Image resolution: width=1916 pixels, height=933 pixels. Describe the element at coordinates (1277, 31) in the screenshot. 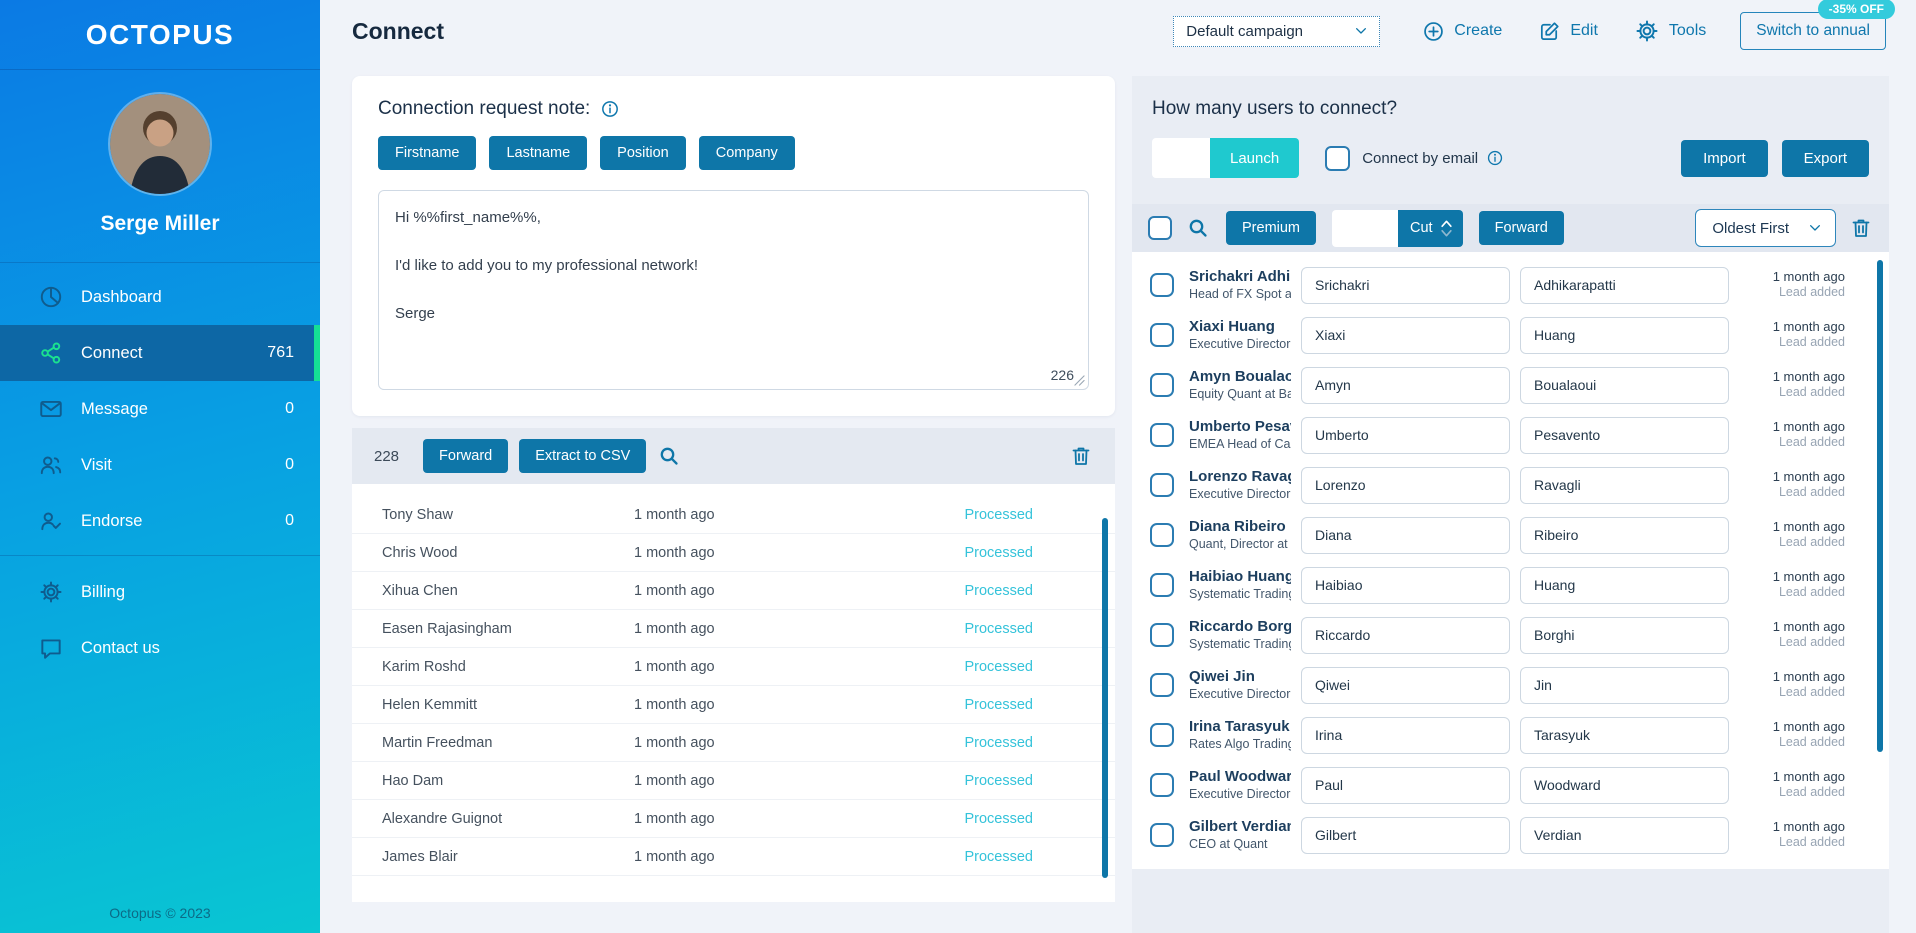

I see `campaign-select: Default campaign` at that location.